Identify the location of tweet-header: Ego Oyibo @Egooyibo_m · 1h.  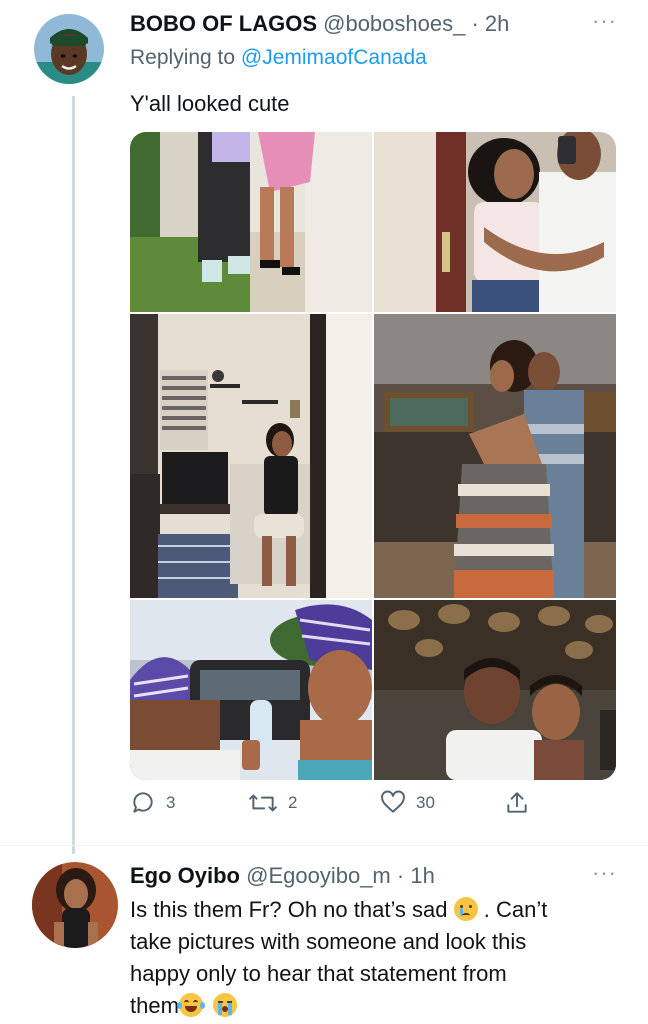
(282, 876).